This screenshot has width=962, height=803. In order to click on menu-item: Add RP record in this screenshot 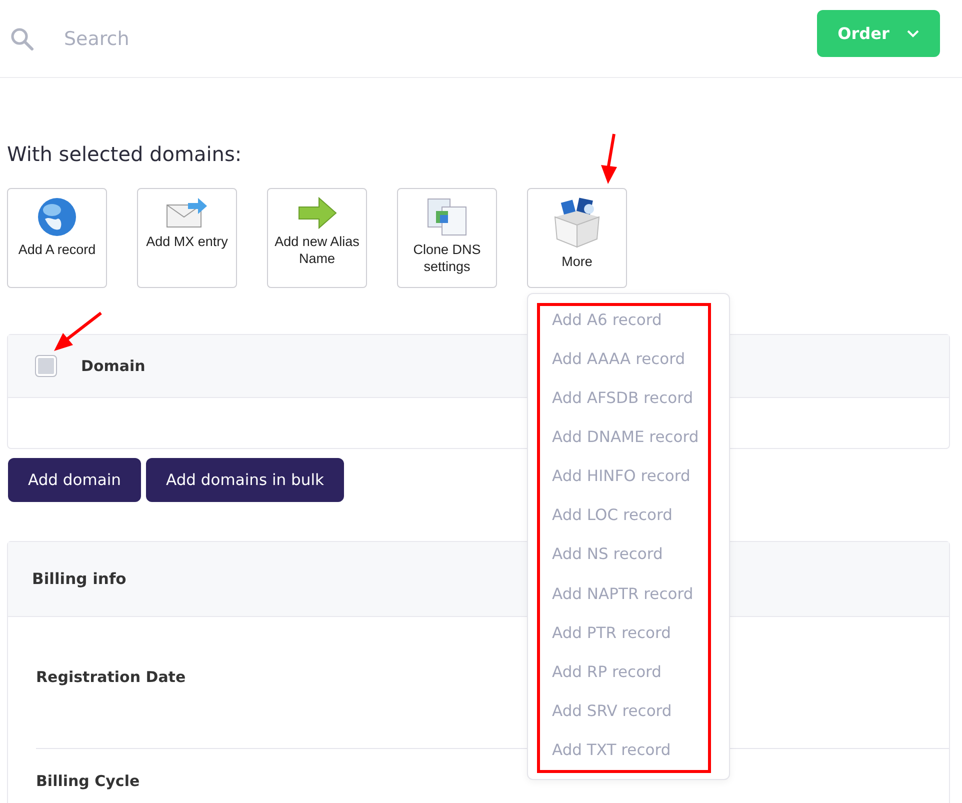, I will do `click(628, 681)`.